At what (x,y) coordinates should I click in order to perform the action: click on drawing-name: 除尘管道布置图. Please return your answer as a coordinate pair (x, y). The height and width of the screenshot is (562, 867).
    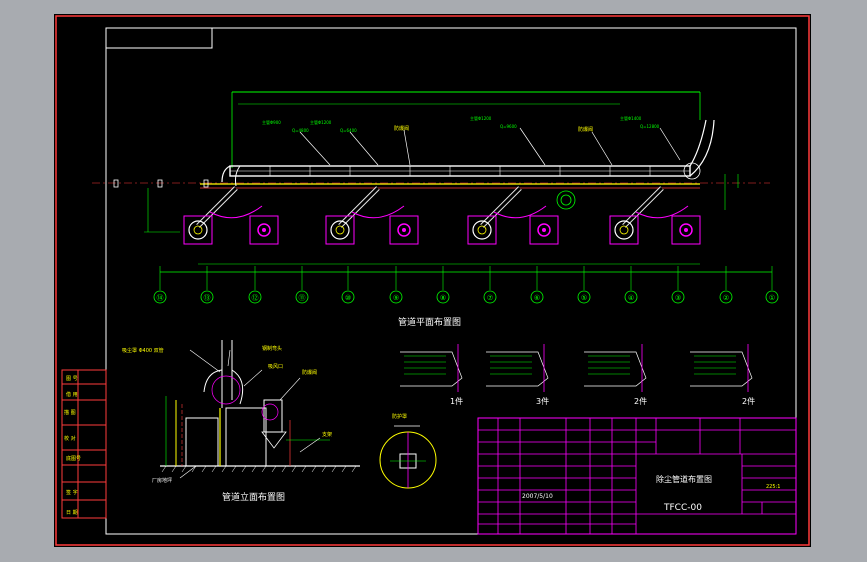
    Looking at the image, I should click on (684, 479).